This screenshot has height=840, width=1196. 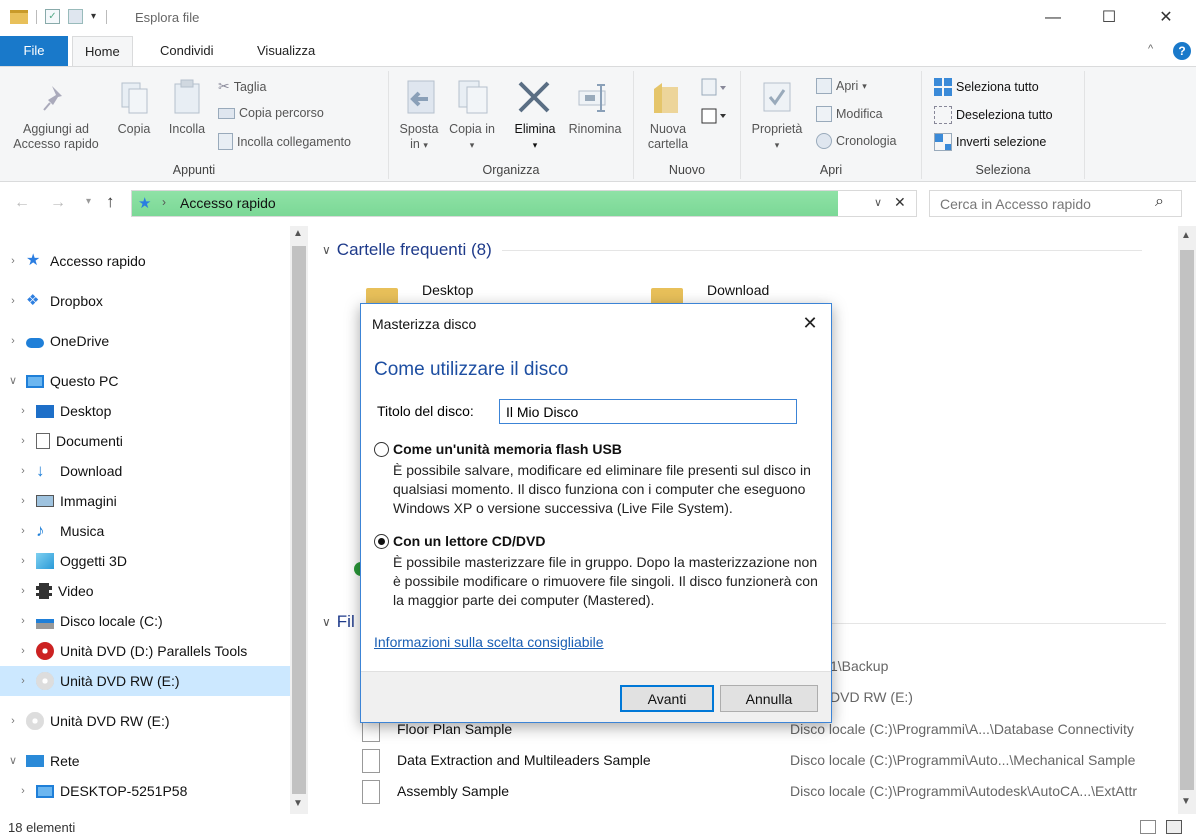 I want to click on cancel-button: Annulla, so click(x=769, y=698).